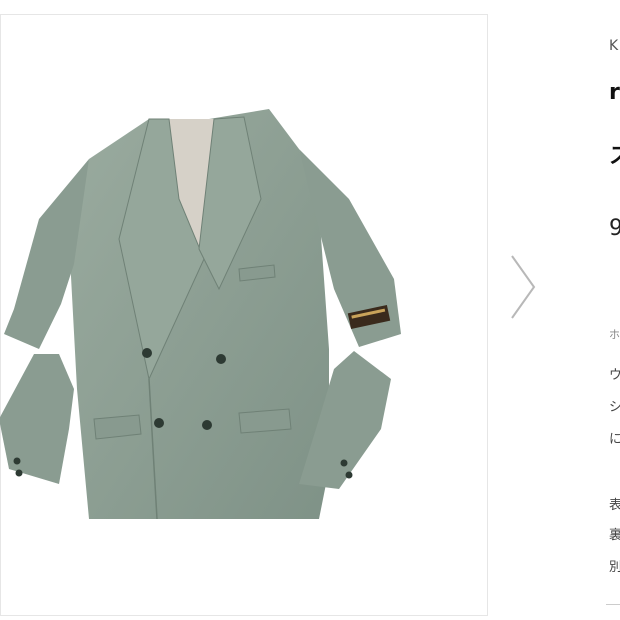 This screenshot has height=620, width=620. I want to click on description-line: に, so click(614, 439).